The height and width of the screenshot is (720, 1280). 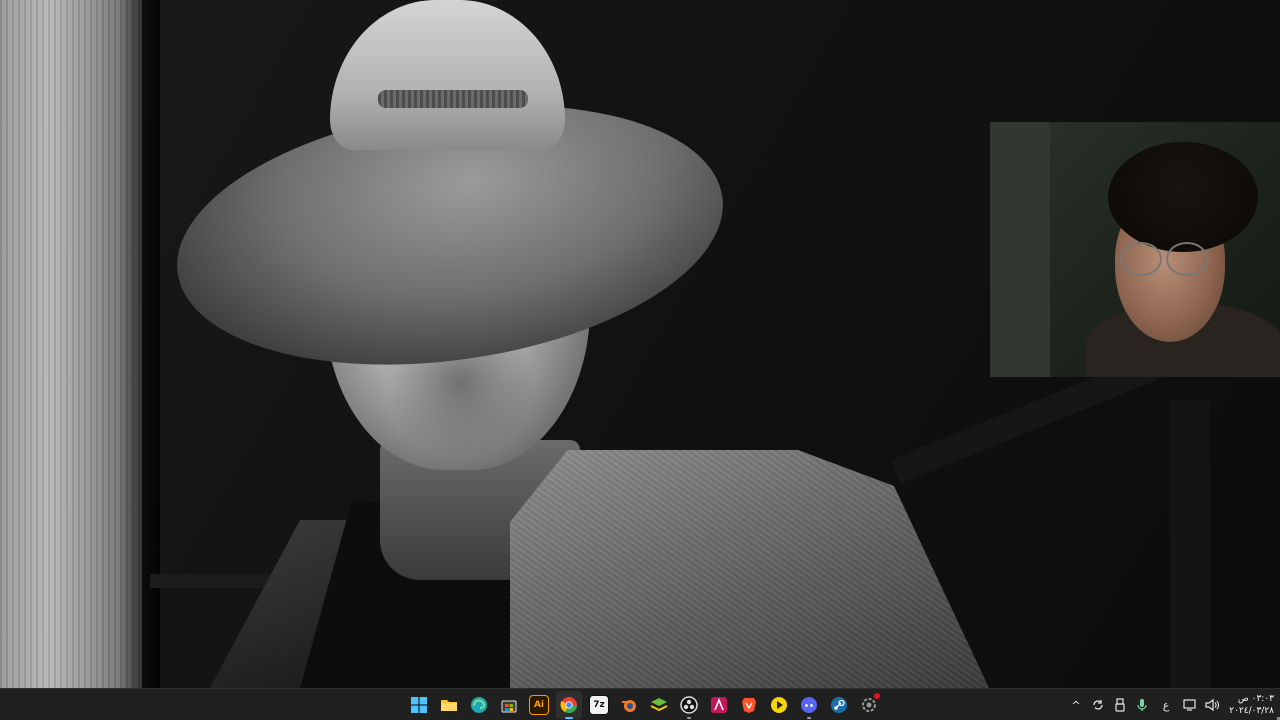 I want to click on system-tray: ^ ع ٠٣:٠٣ ص ٢٠٢٤/٠٣/٢٨, so click(x=1170, y=705).